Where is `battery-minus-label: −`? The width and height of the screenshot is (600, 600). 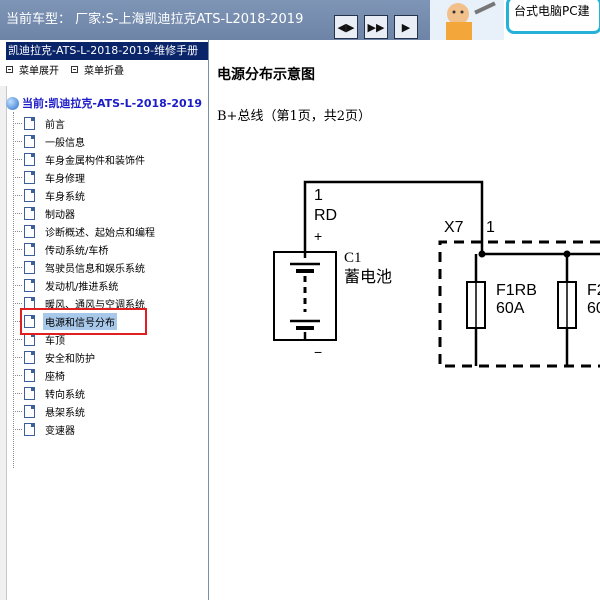 battery-minus-label: − is located at coordinates (318, 352).